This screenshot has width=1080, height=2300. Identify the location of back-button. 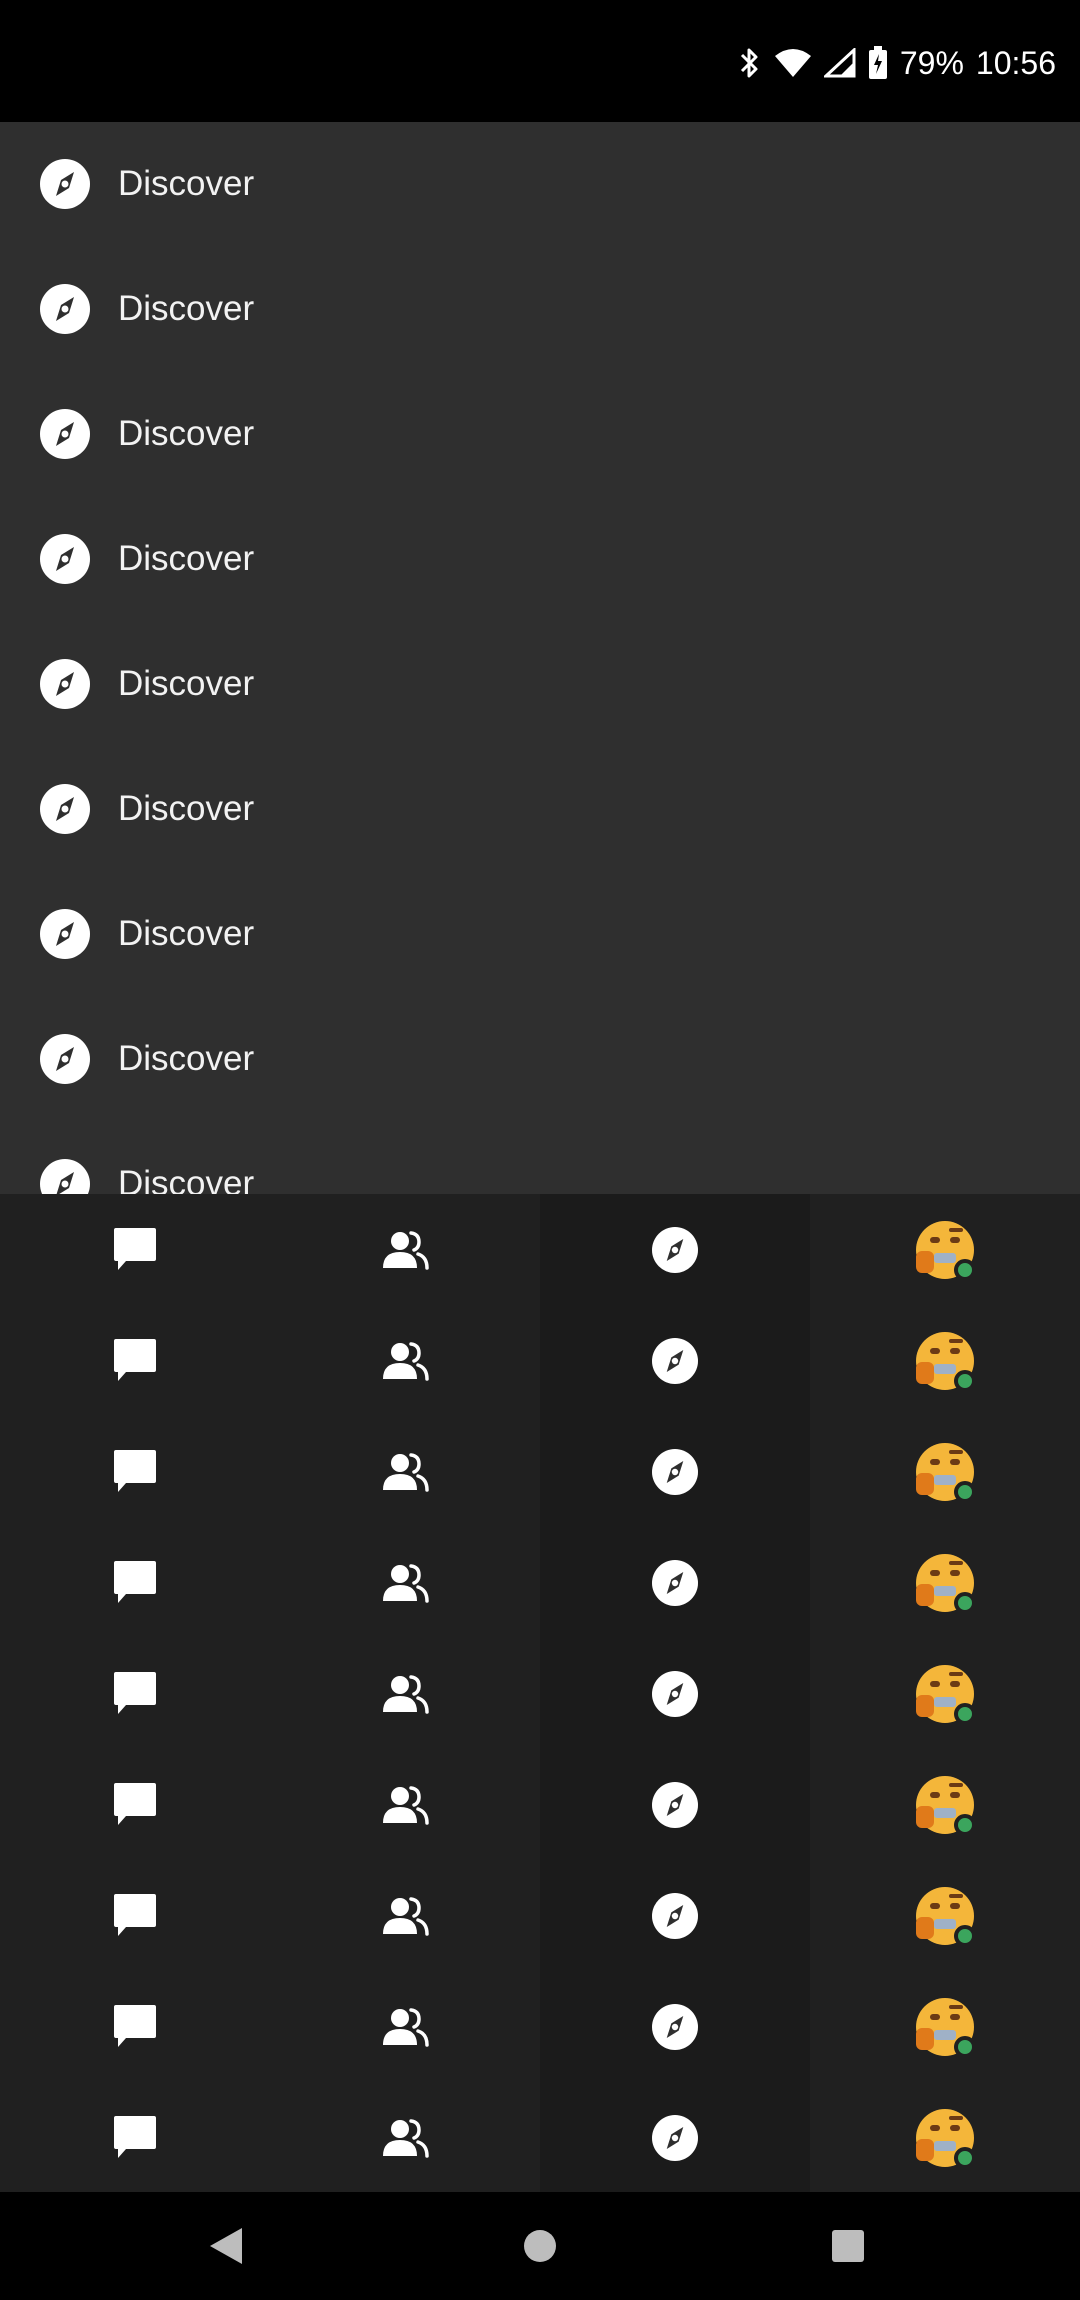
(226, 2246).